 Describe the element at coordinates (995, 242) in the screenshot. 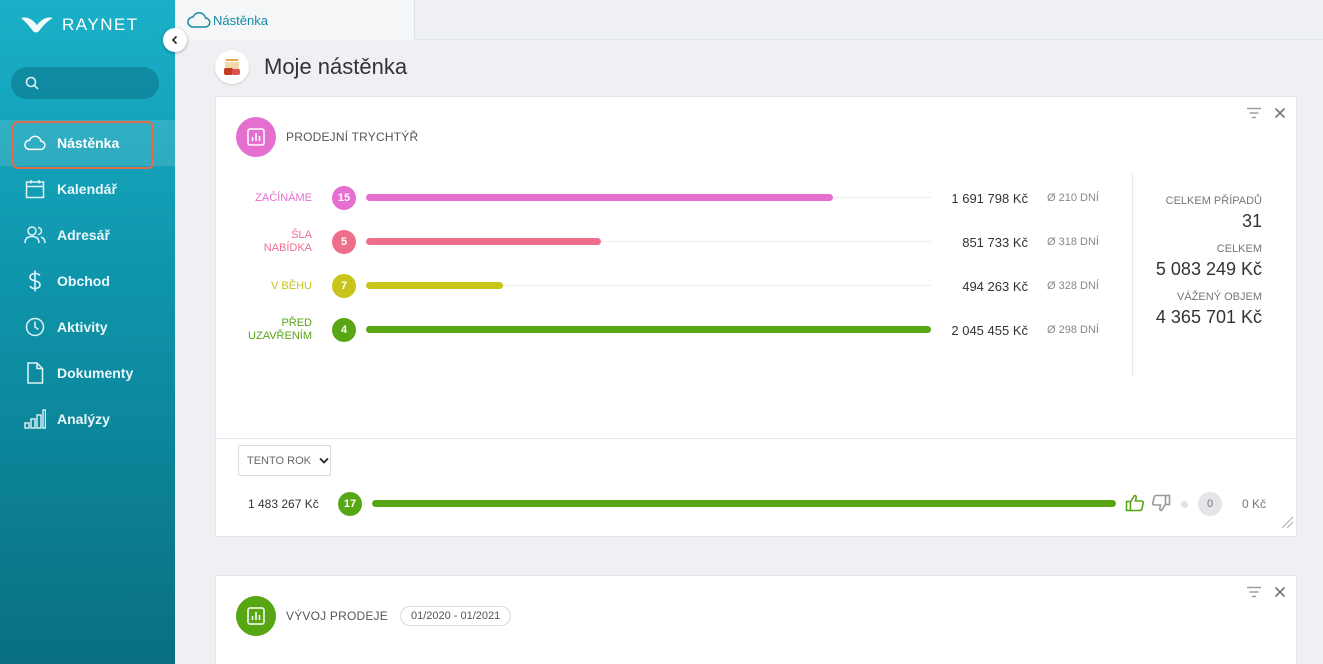

I see `stage-amount: 851 733 Kč` at that location.